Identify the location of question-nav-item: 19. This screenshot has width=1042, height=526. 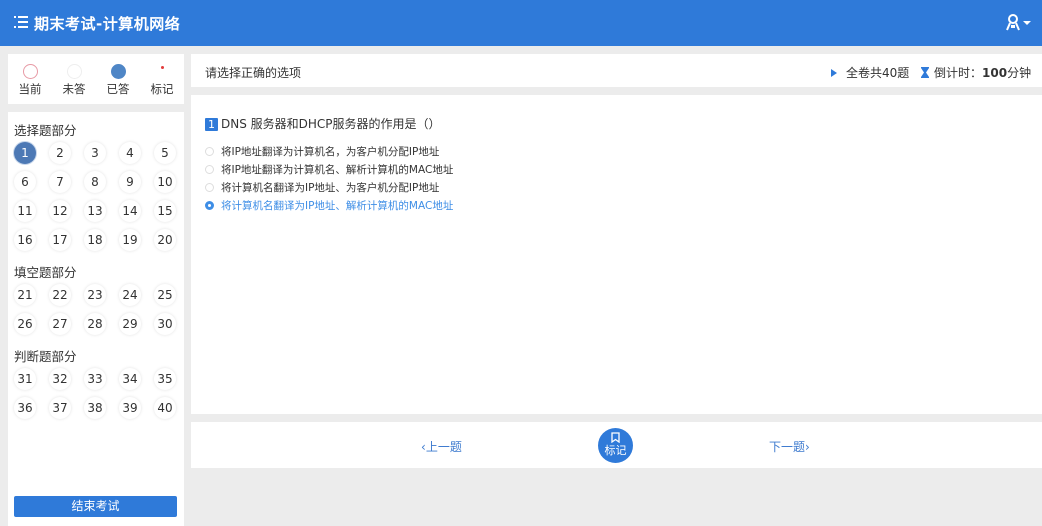
(130, 240).